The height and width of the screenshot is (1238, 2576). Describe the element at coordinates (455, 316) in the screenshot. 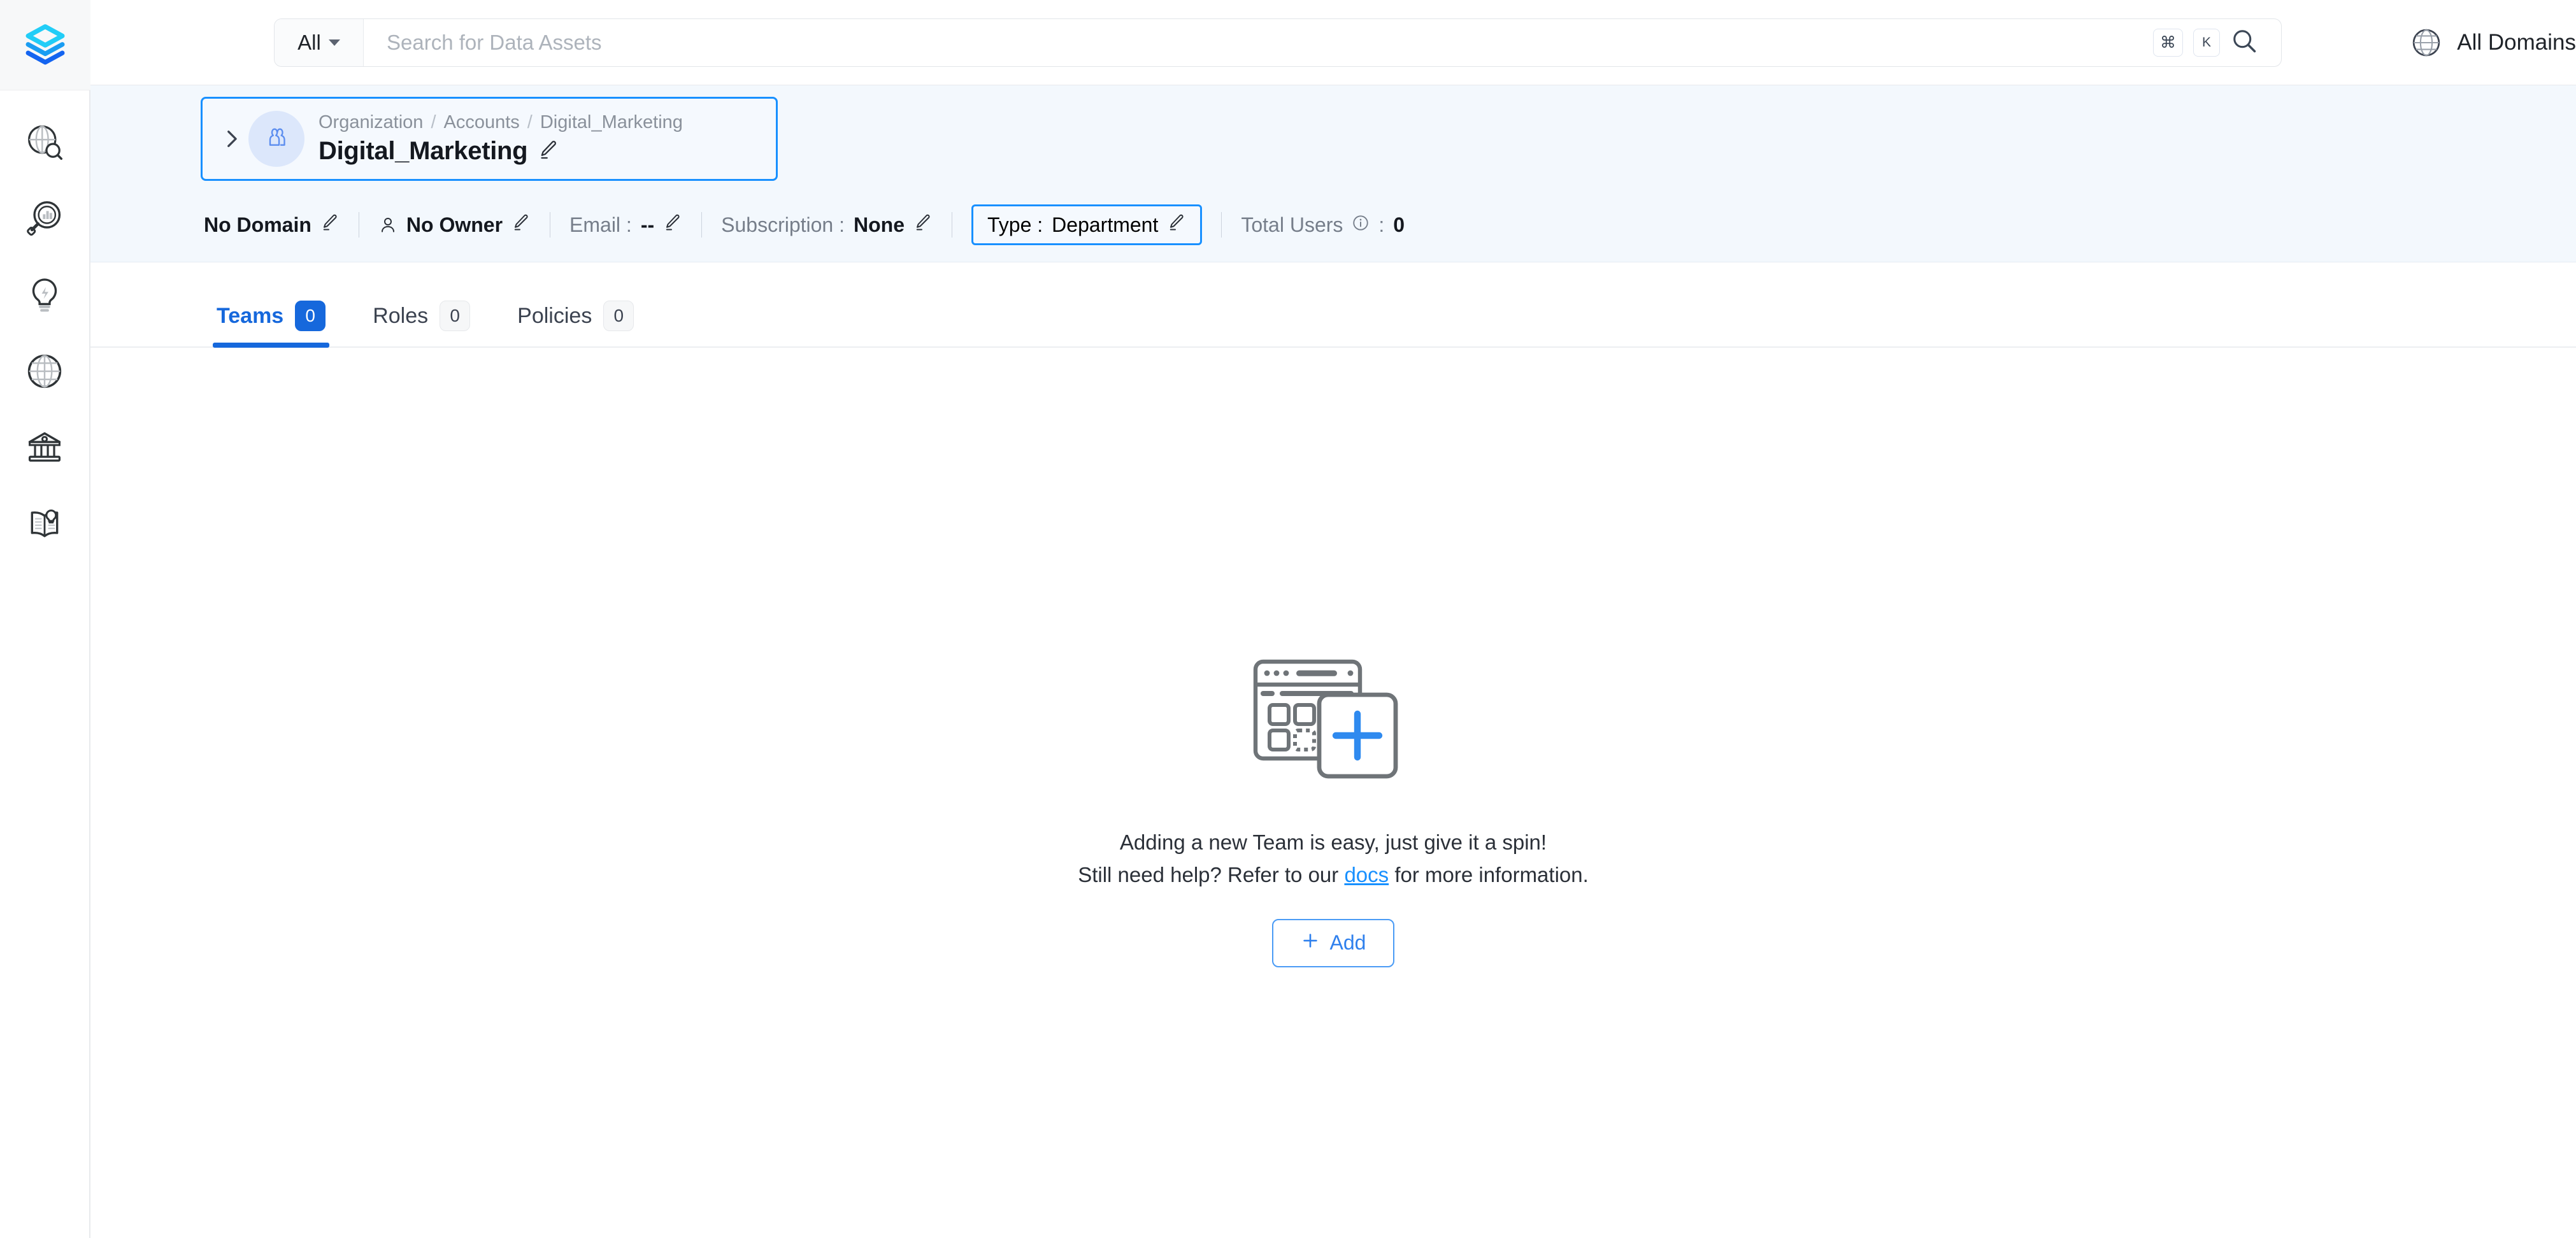

I see `tab-roles-count: 0` at that location.